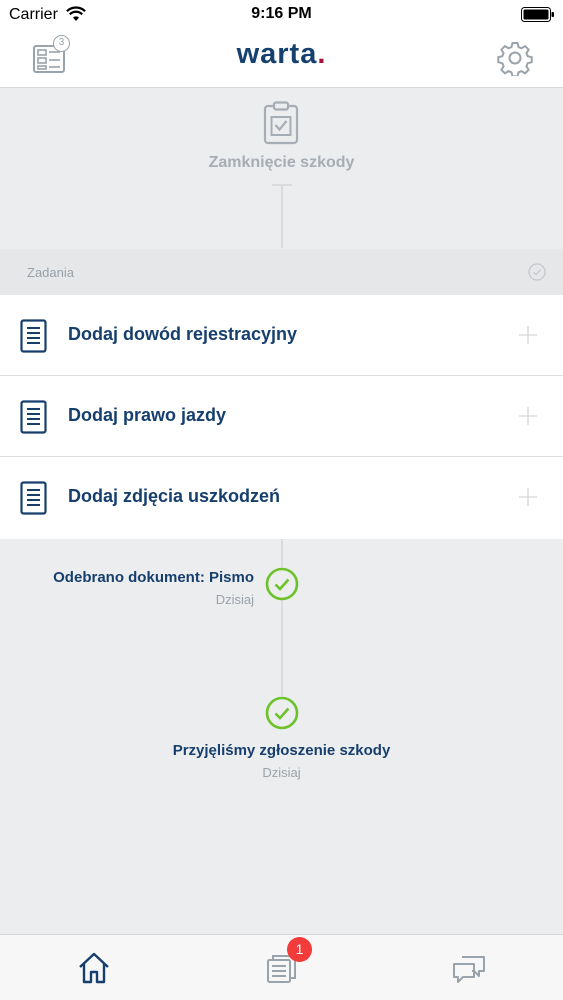 This screenshot has width=563, height=1000. I want to click on step-title: Zamknięcie szkody, so click(281, 162).